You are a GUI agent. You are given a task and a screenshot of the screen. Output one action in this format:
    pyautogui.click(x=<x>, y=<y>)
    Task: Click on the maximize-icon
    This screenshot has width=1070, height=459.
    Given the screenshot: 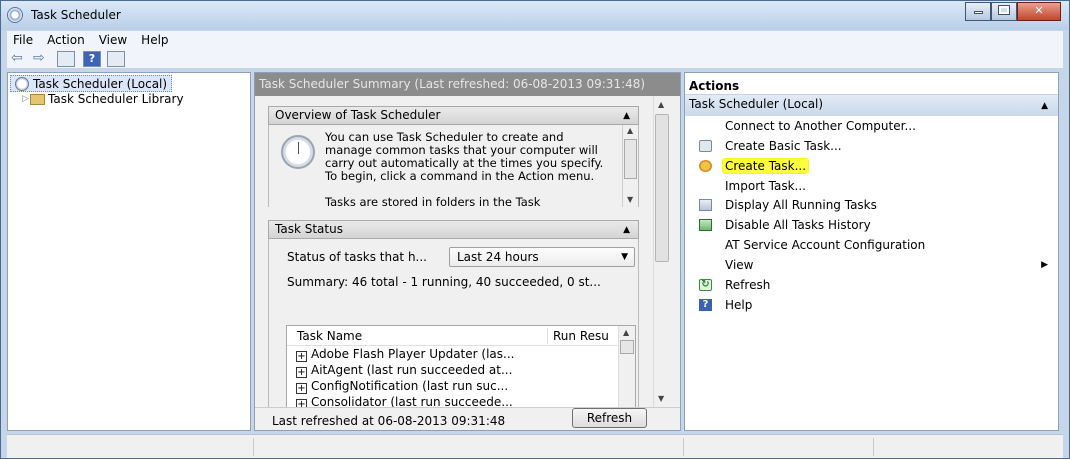 What is the action you would take?
    pyautogui.click(x=1004, y=10)
    